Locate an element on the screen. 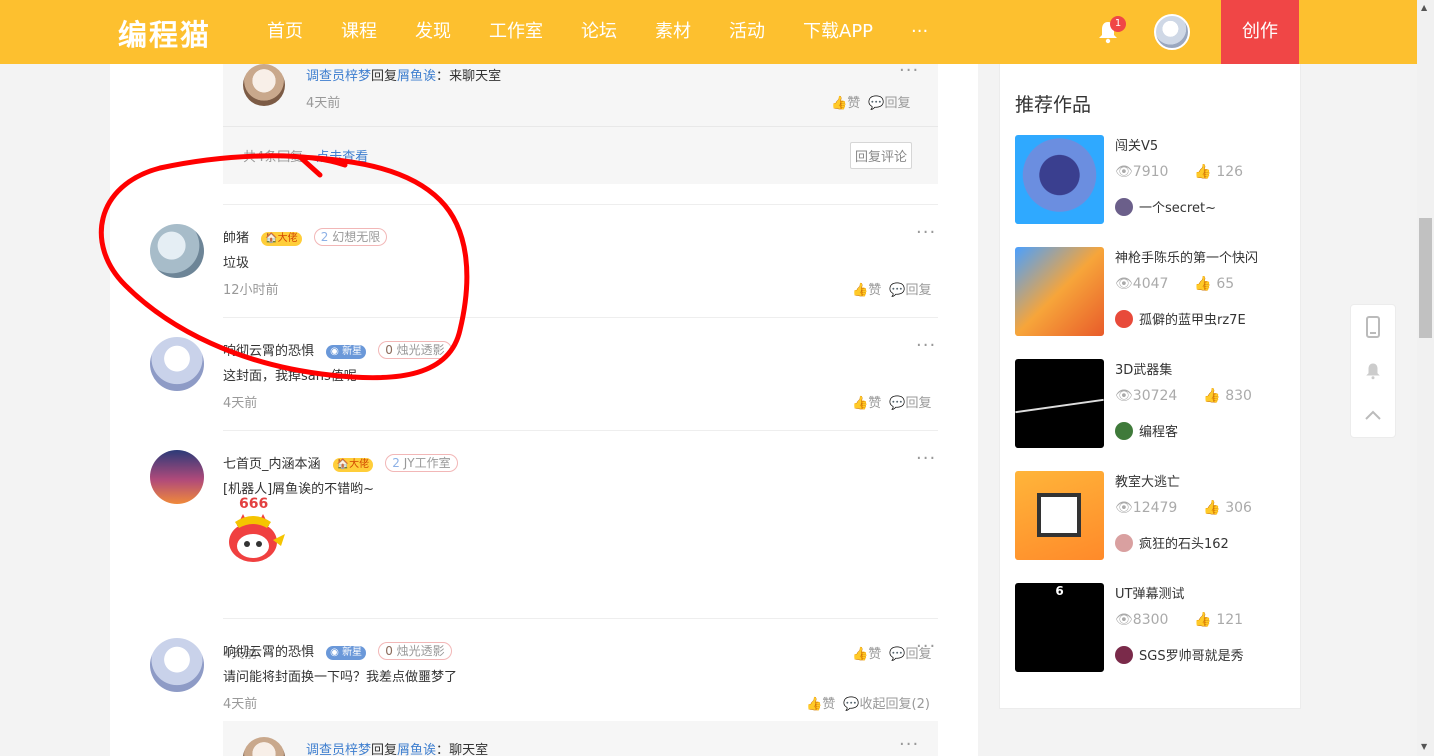  sub-reply-text: 聊天室 is located at coordinates (469, 749).